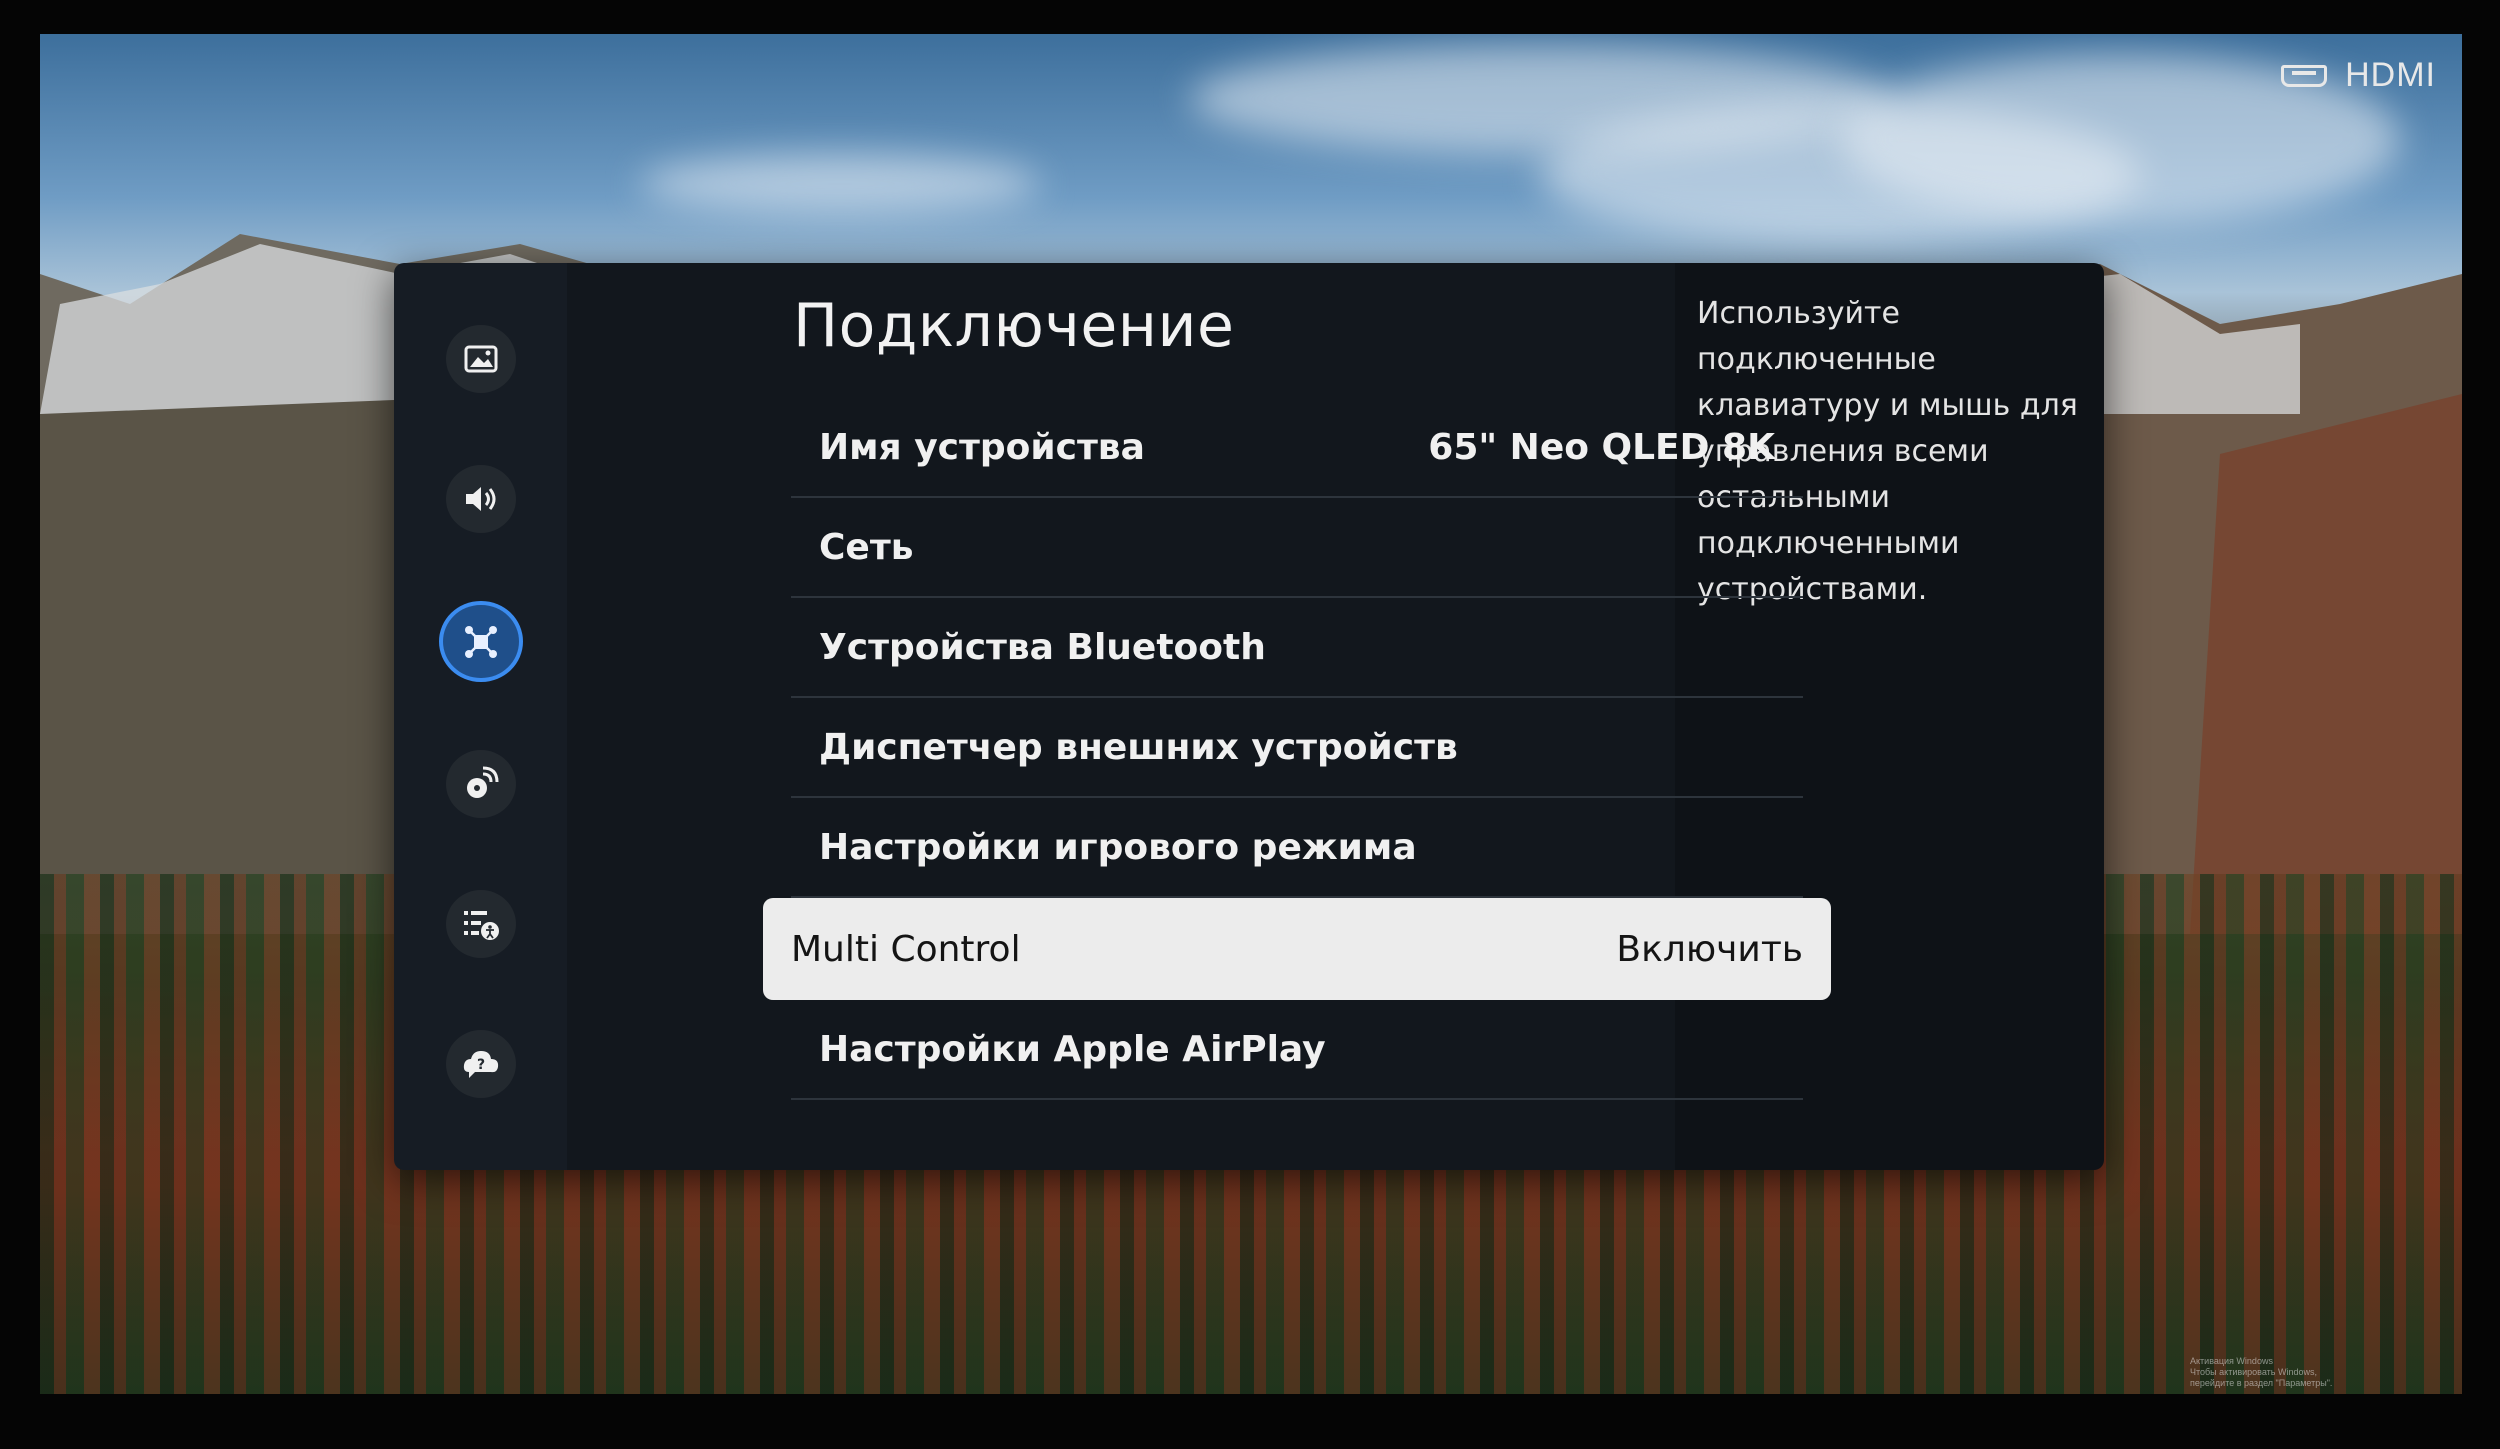  I want to click on menu-item-label: Устройства Bluetooth, so click(1042, 647).